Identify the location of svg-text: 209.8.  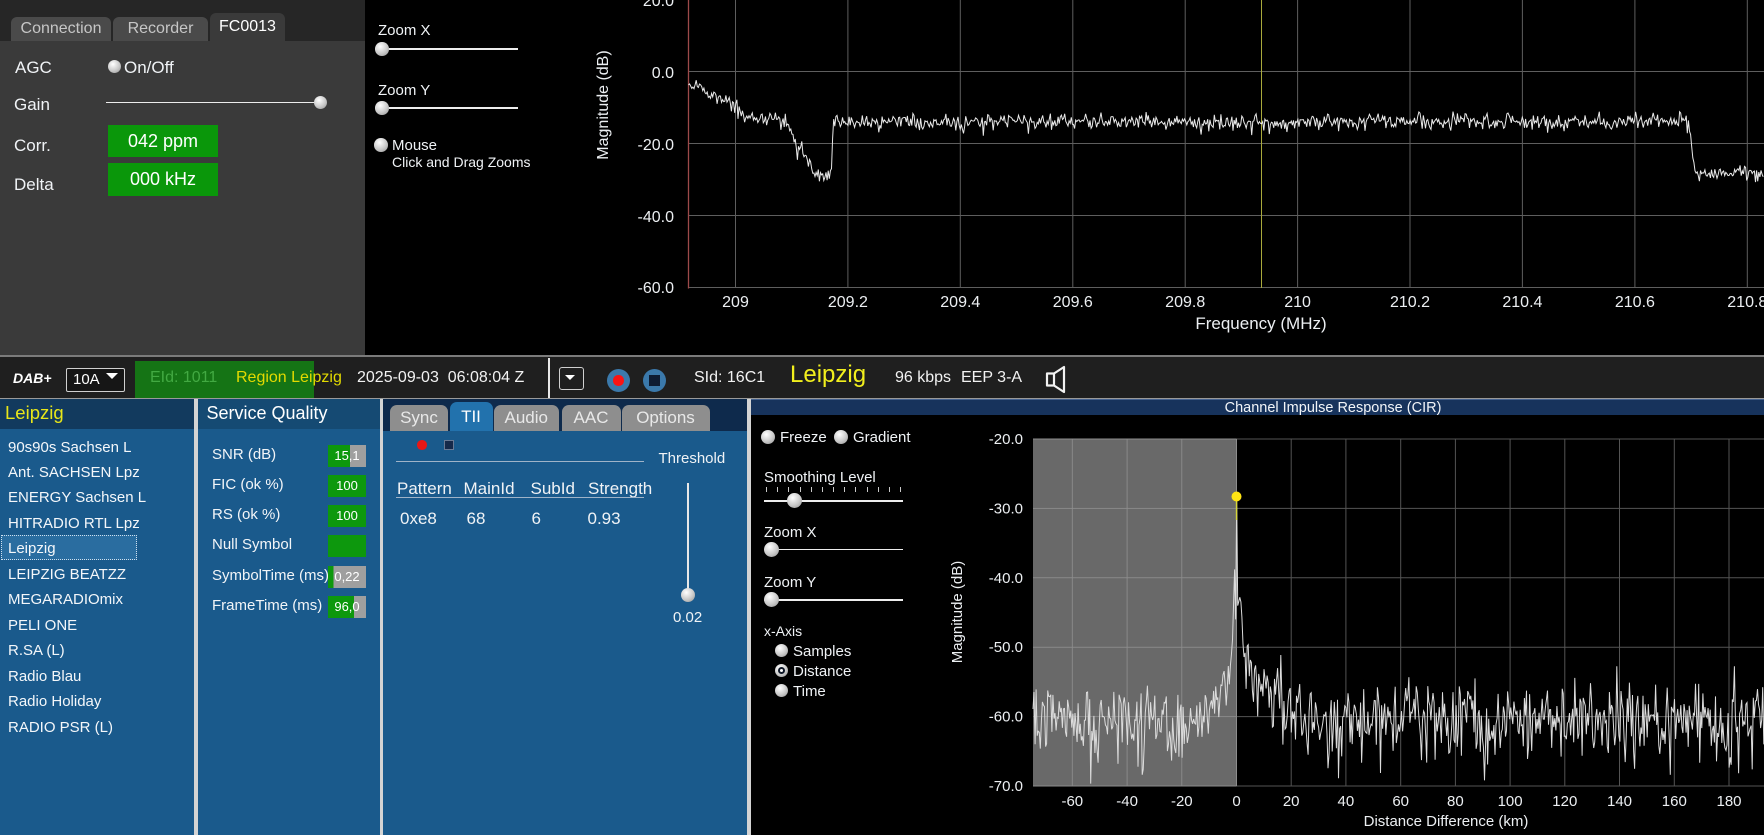
(1185, 302).